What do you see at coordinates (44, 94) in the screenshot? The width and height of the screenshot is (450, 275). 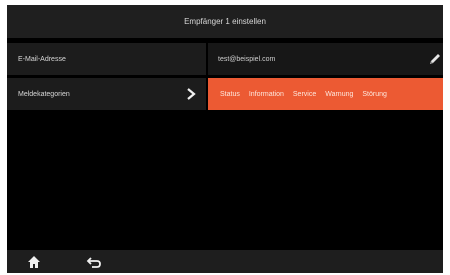 I see `message-categories-label-text: Meldekategorien` at bounding box center [44, 94].